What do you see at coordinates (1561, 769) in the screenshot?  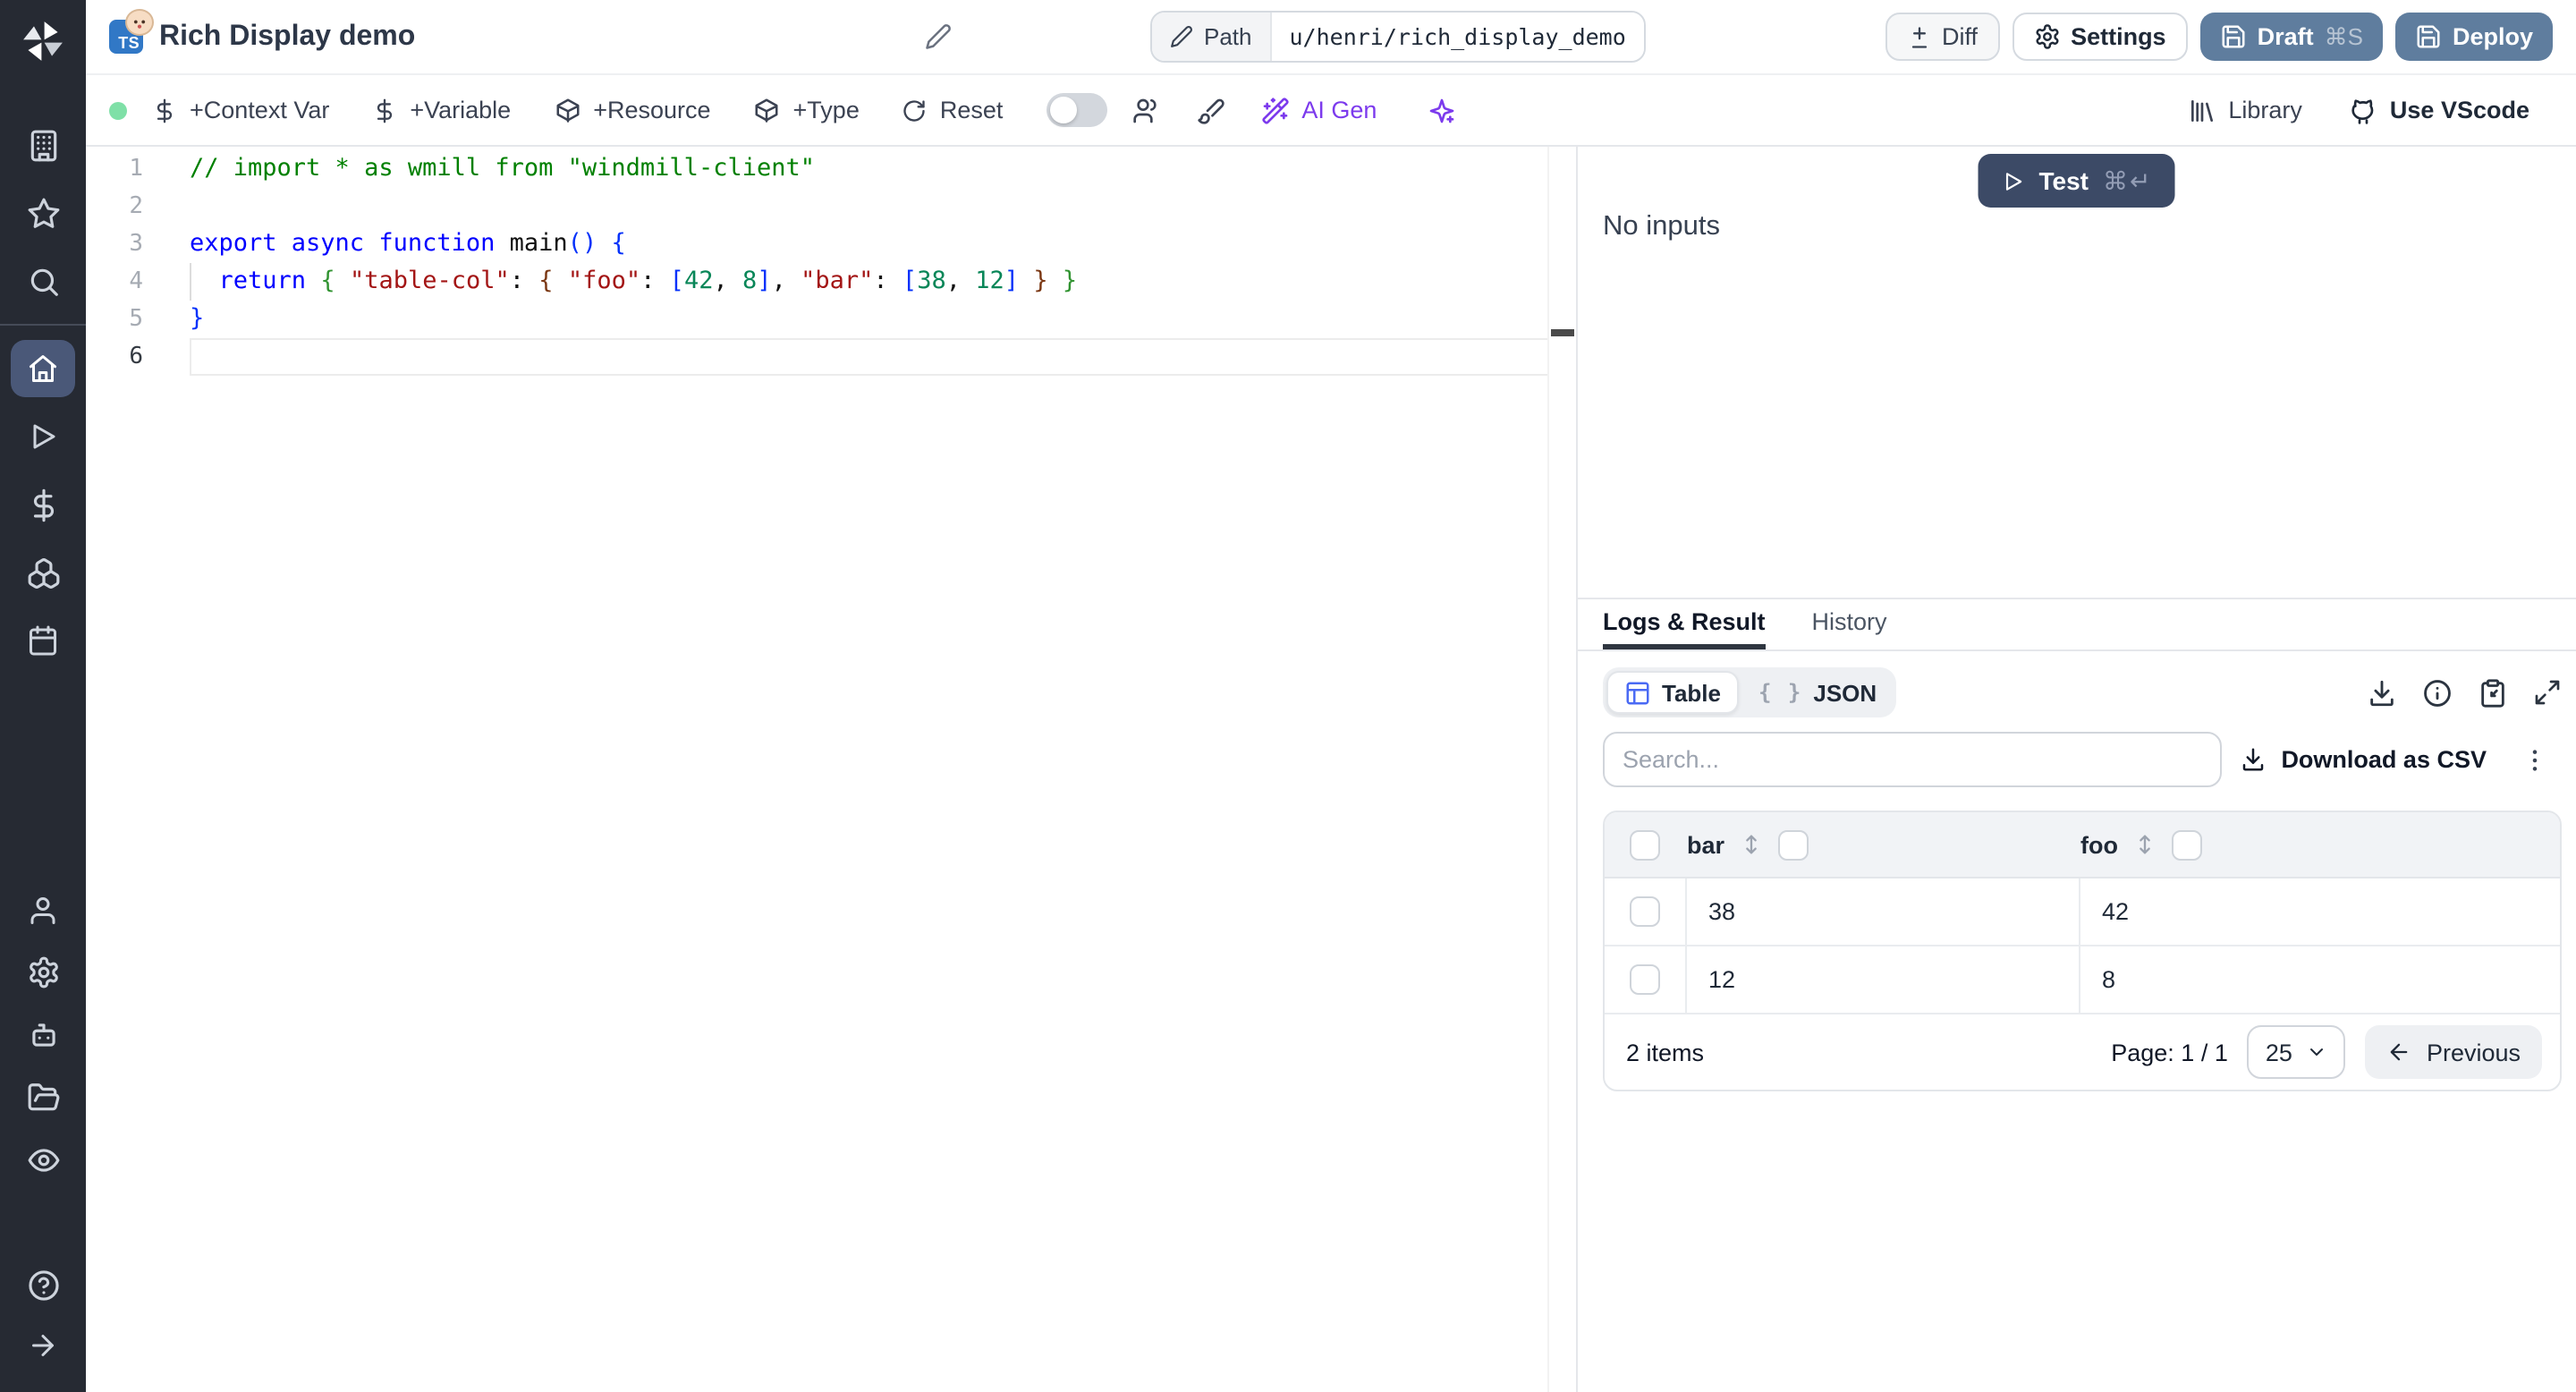 I see `editor-overview-ruler` at bounding box center [1561, 769].